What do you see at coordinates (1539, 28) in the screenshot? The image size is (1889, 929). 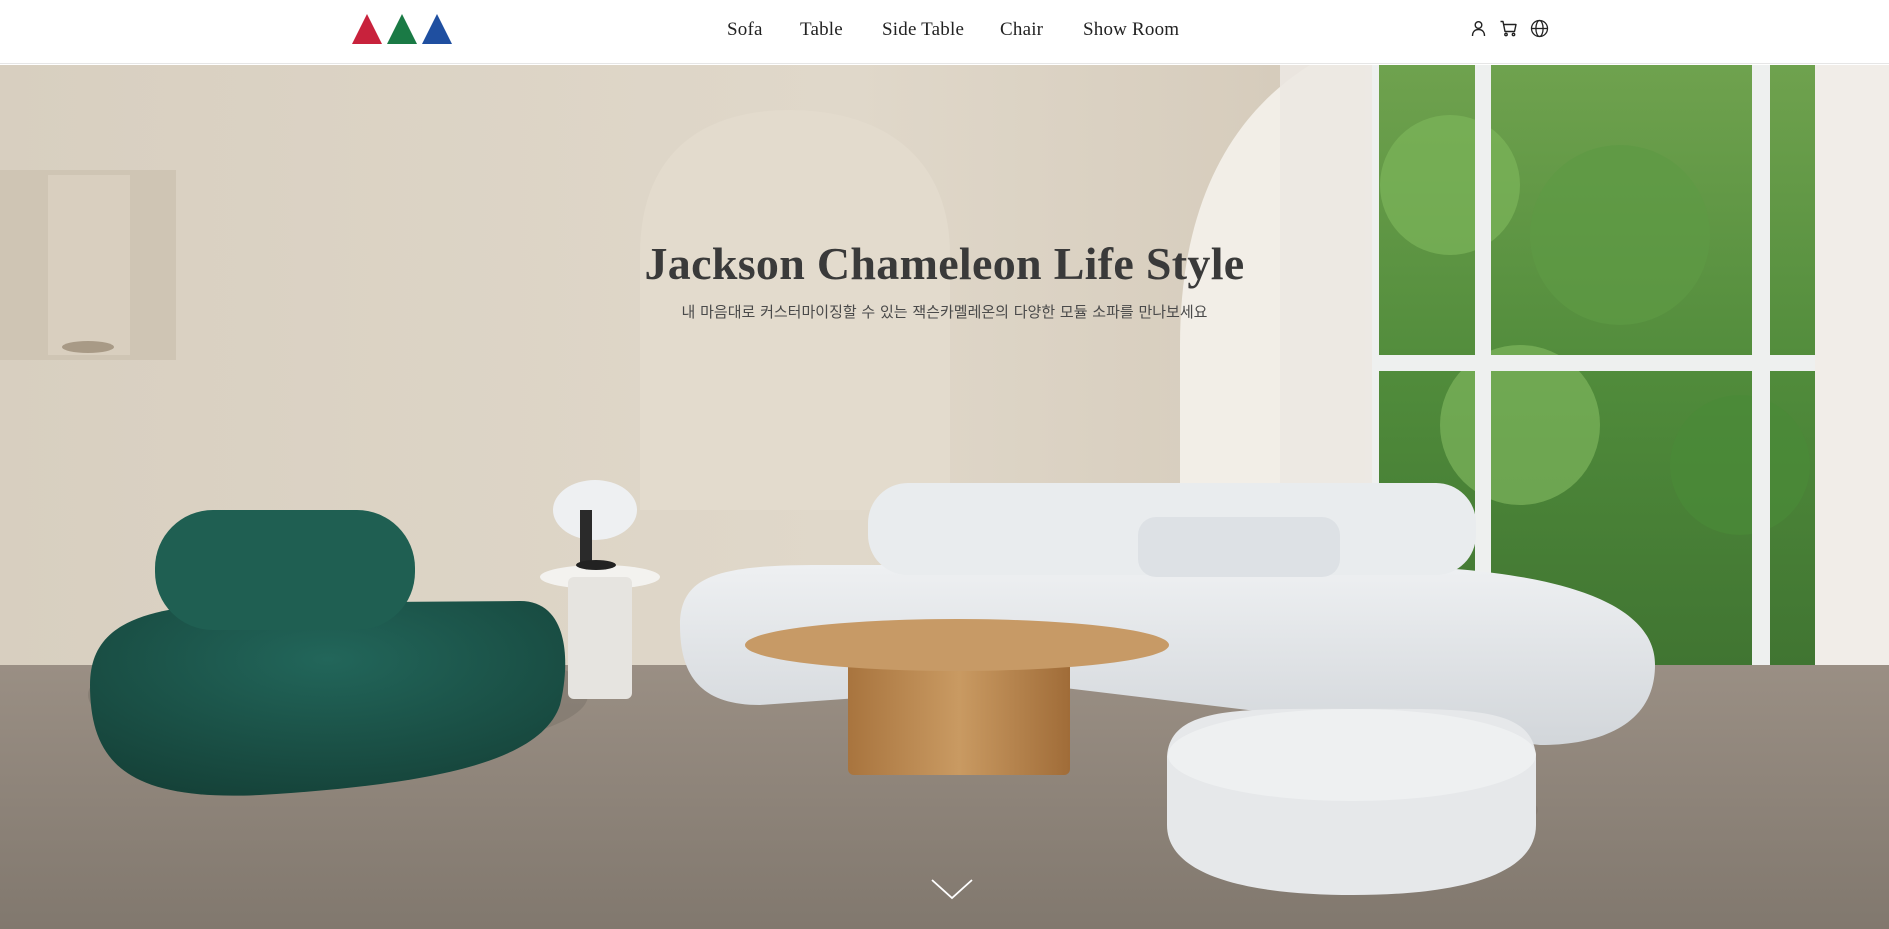 I see `globe-icon` at bounding box center [1539, 28].